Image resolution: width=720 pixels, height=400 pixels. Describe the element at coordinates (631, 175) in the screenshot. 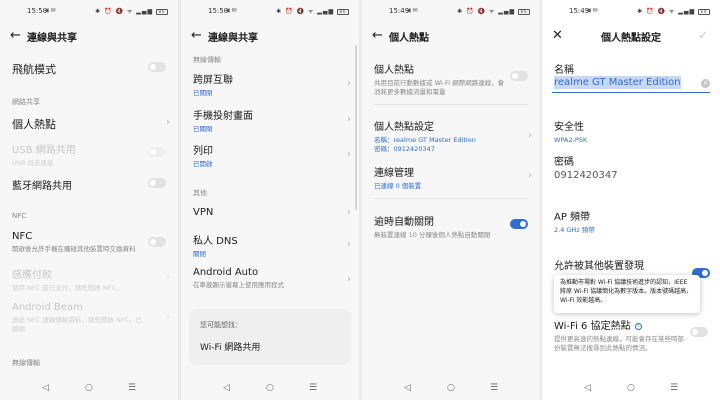

I see `password-input: 0912420347` at that location.